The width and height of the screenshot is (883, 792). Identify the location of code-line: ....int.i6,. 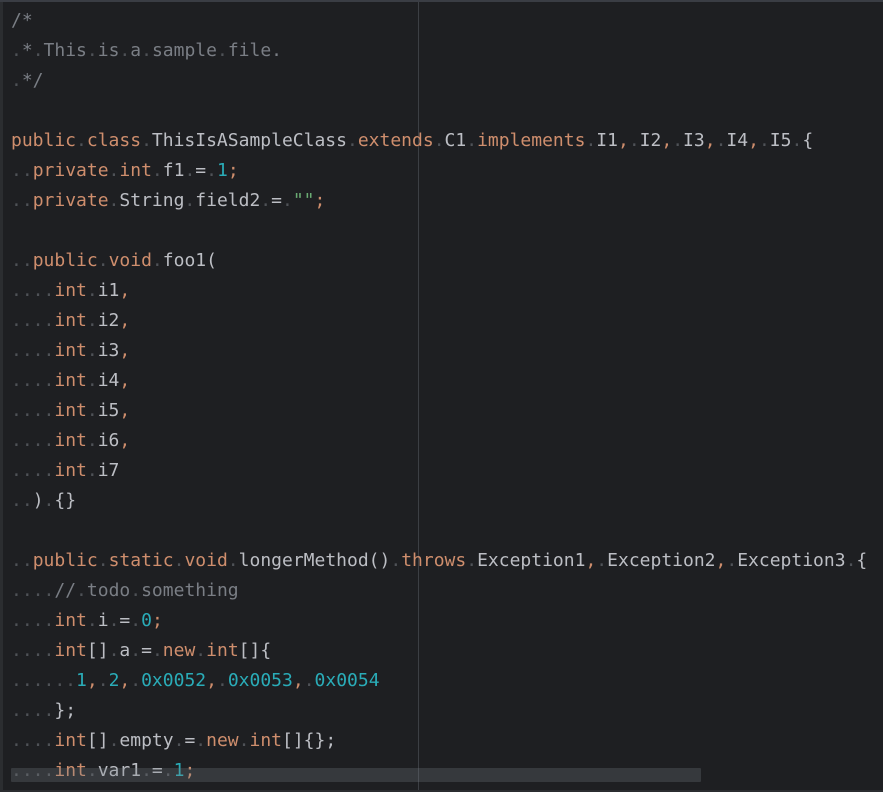
(439, 441).